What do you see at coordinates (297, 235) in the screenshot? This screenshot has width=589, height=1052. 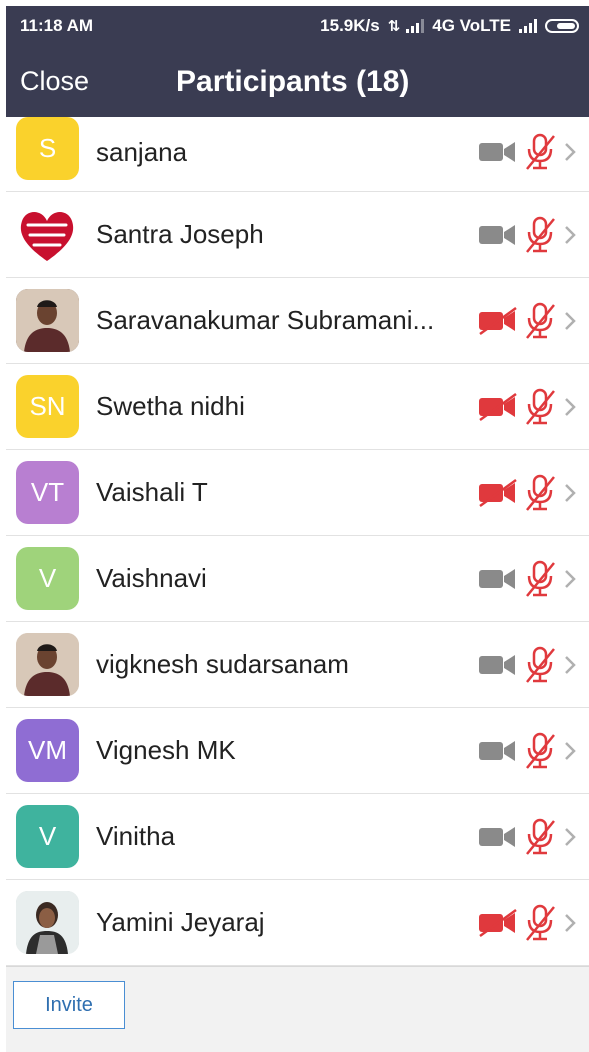 I see `participant-row: Santra Joseph` at bounding box center [297, 235].